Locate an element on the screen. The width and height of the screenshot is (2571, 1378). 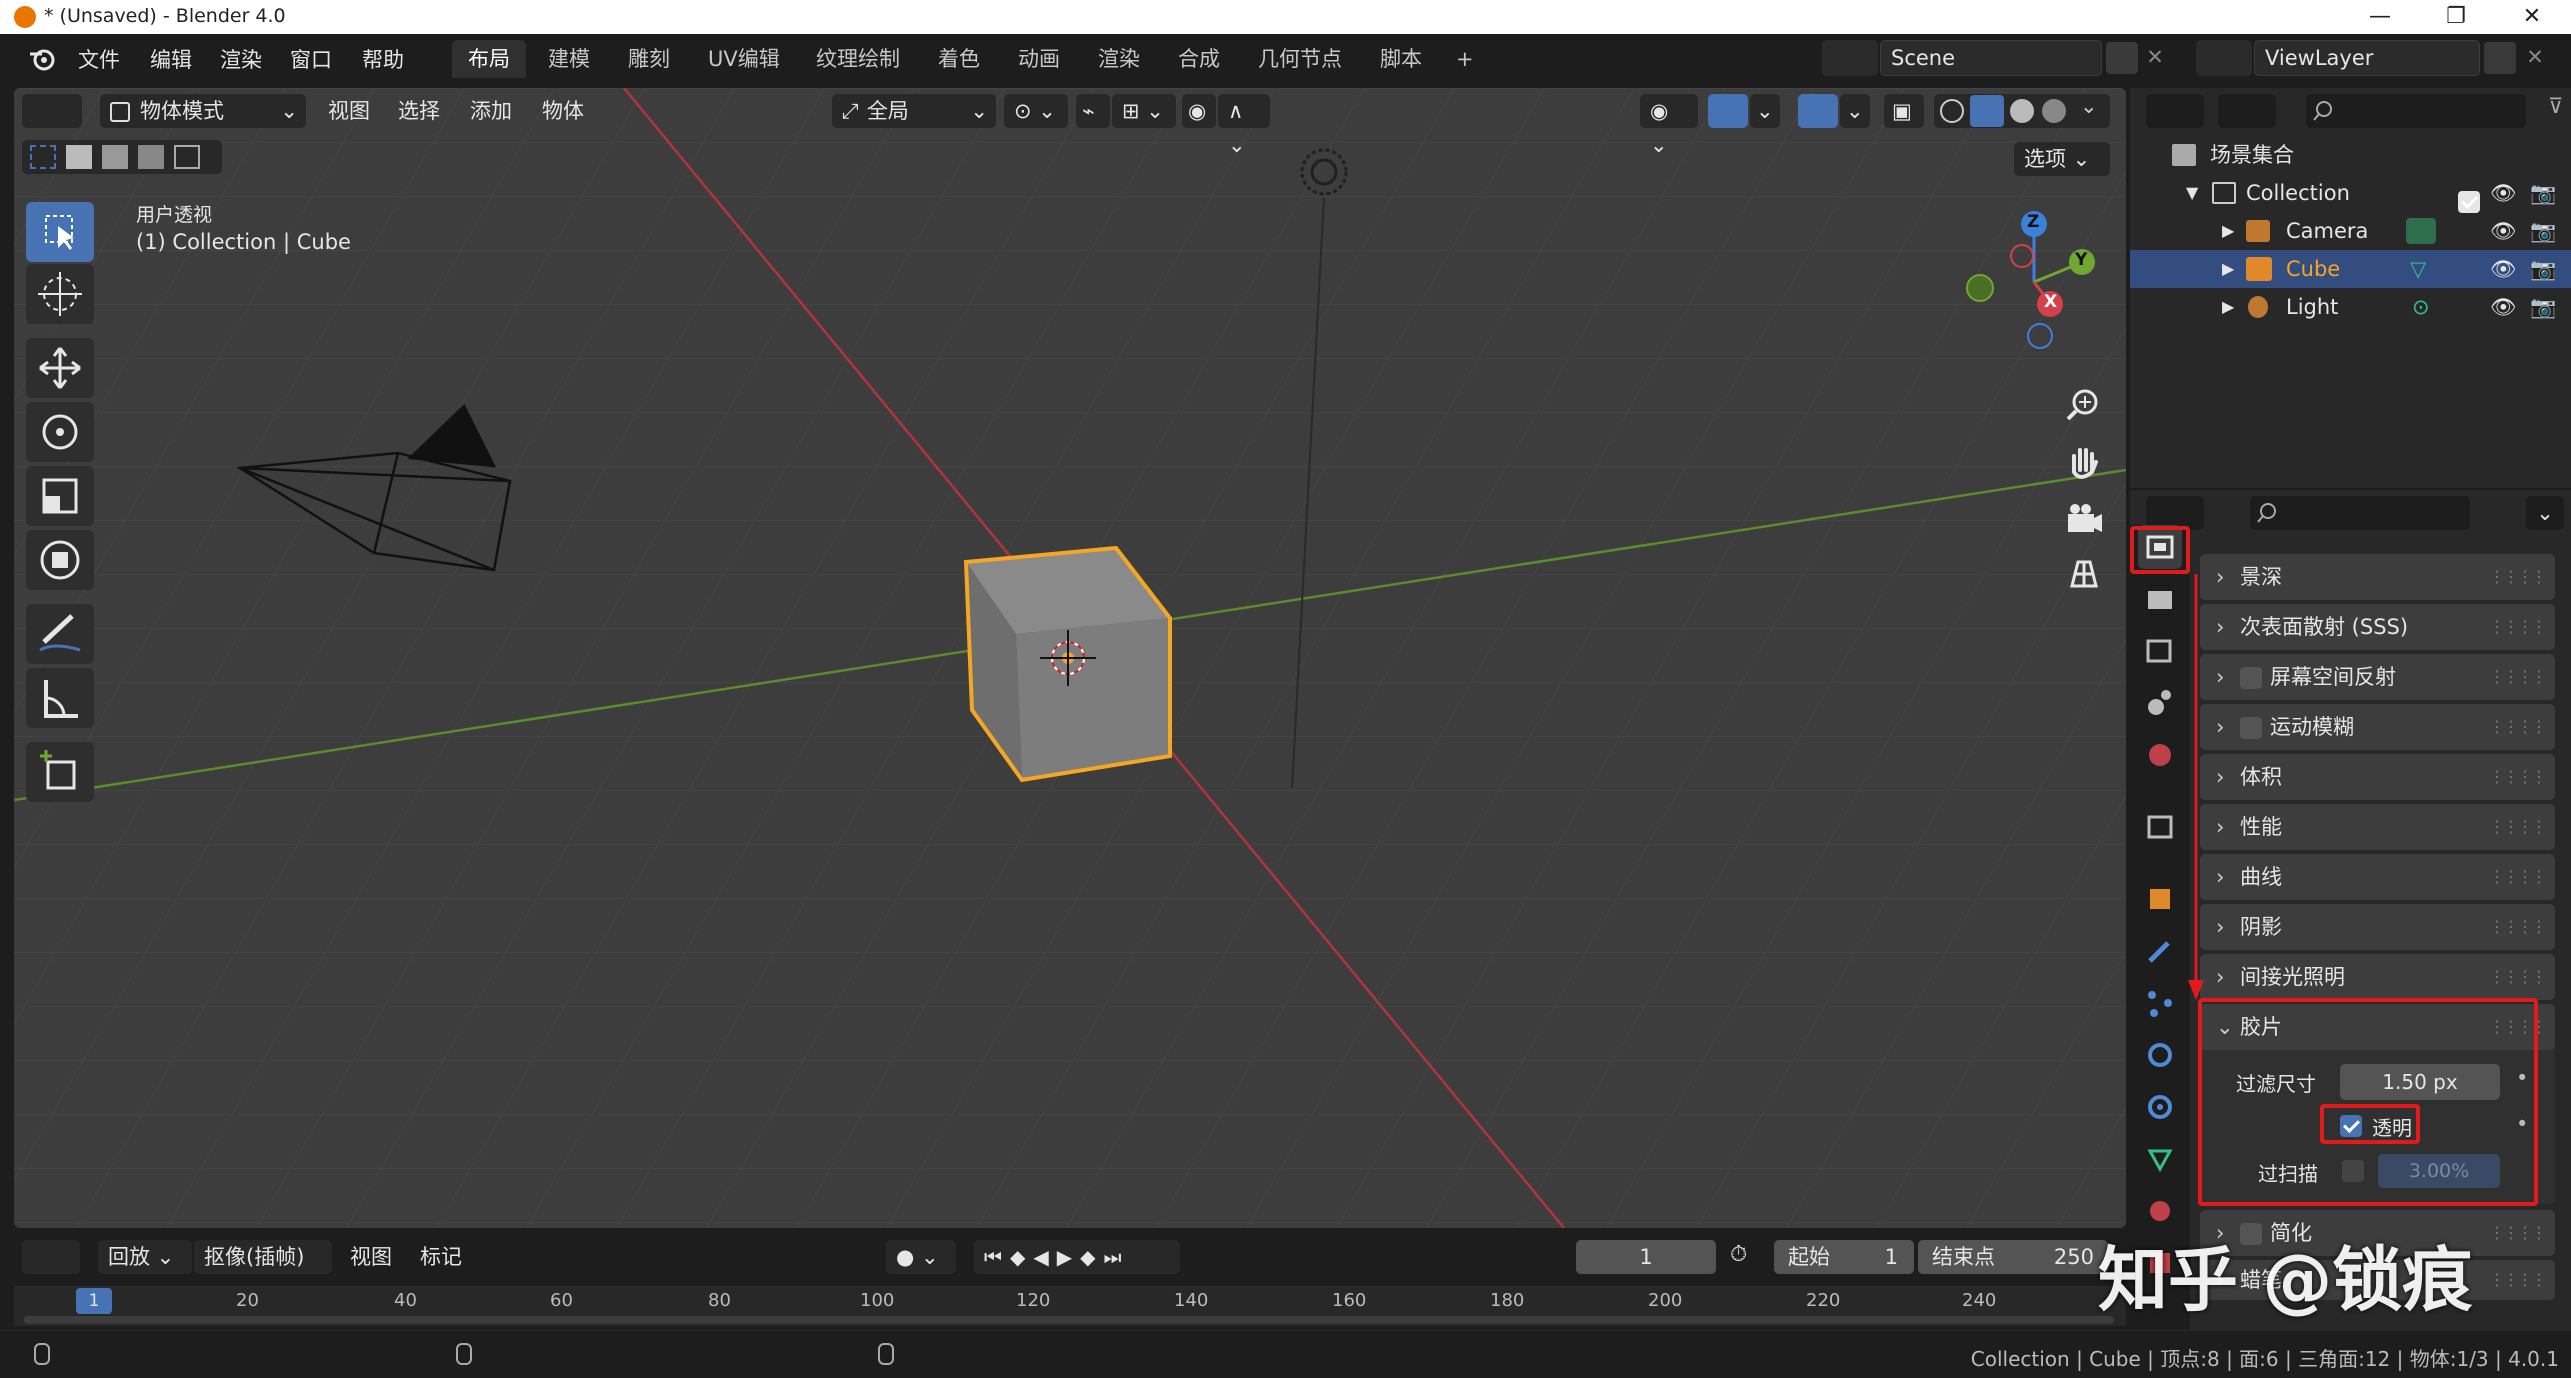
select-box-tool is located at coordinates (60, 232).